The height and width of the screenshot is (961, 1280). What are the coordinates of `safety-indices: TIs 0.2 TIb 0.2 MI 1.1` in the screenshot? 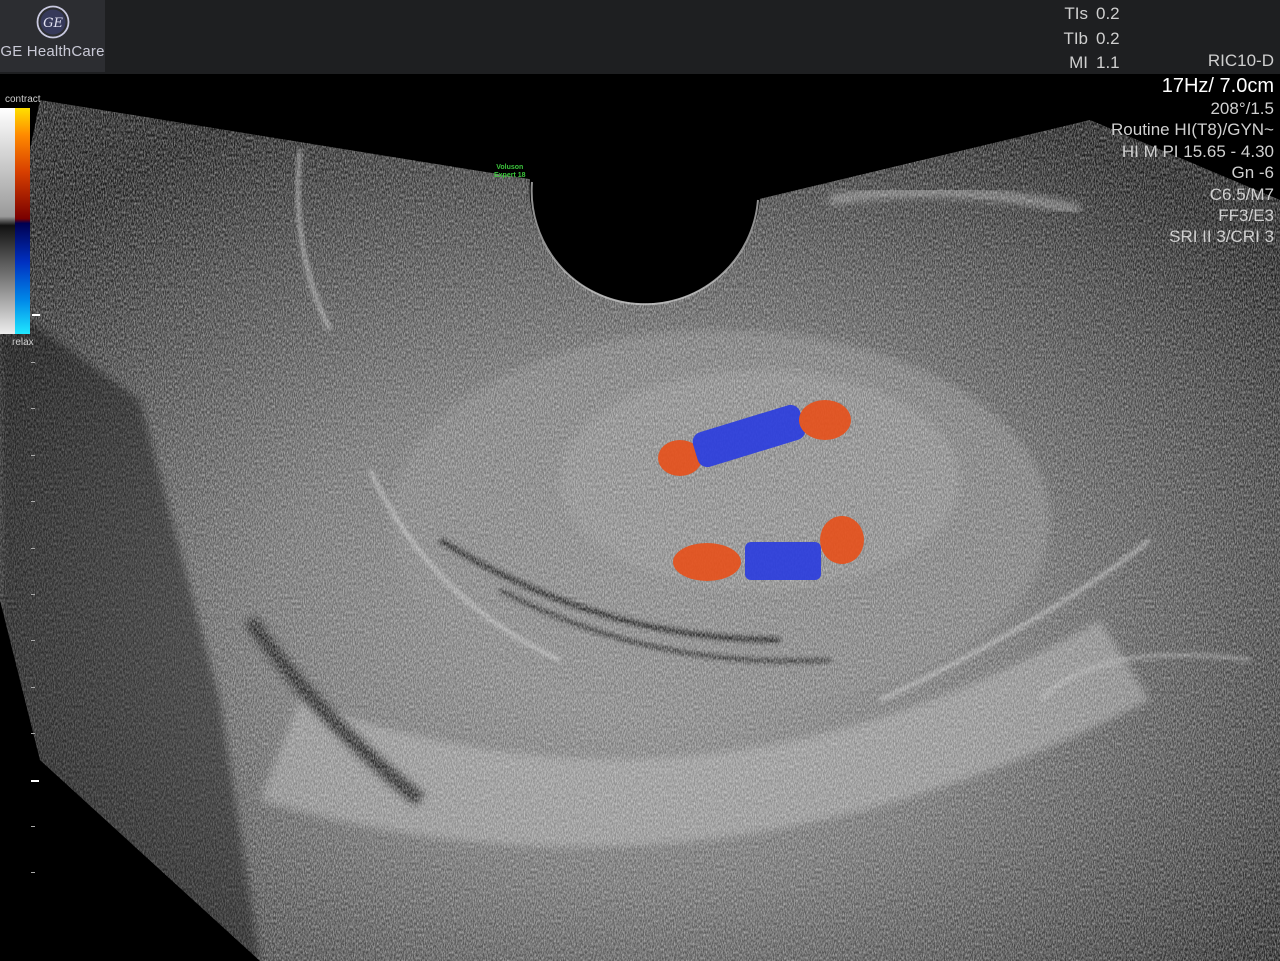 It's located at (1095, 39).